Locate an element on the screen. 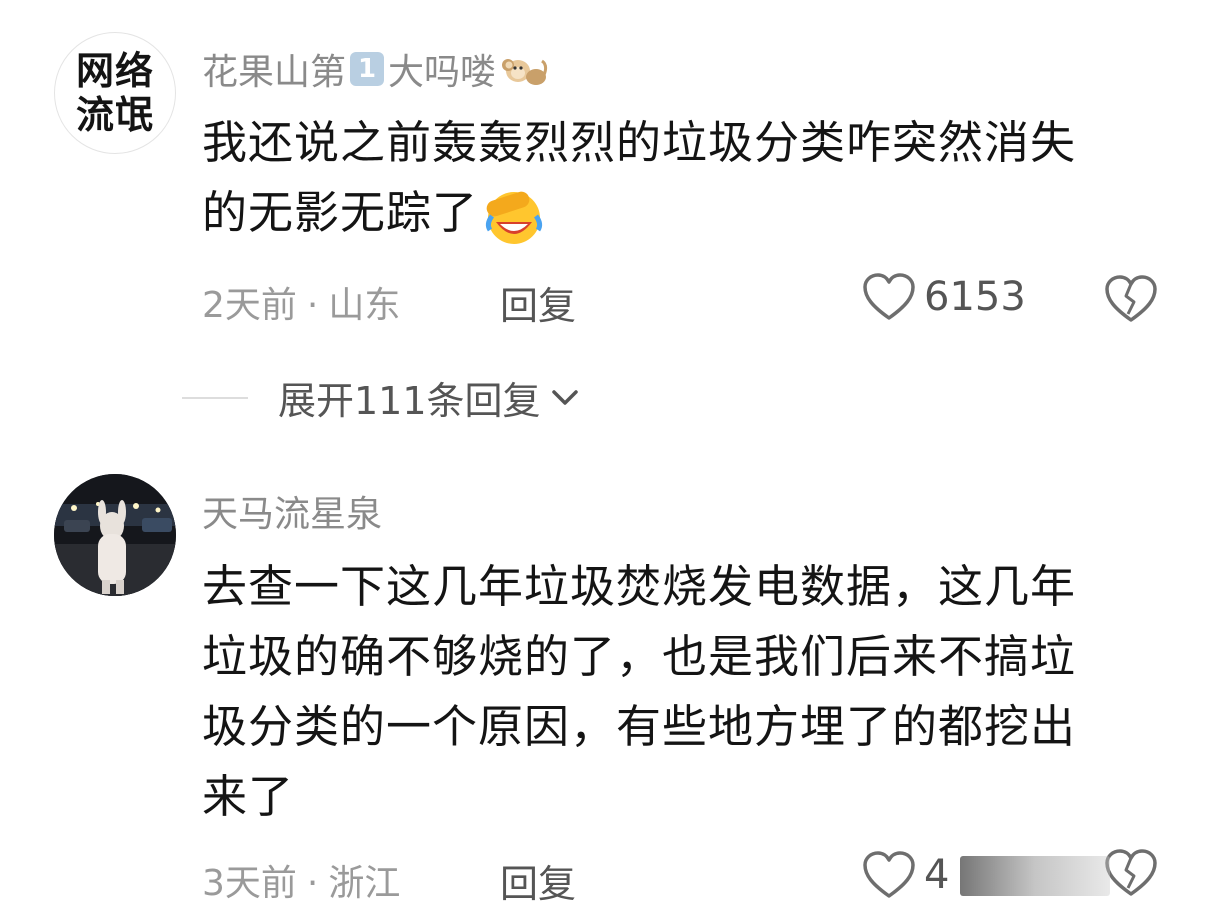 The image size is (1224, 910). comment-text: 我还说之前轰轰烈烈的垃圾分类咋突然消失 的无影无踪了 is located at coordinates (682, 179).